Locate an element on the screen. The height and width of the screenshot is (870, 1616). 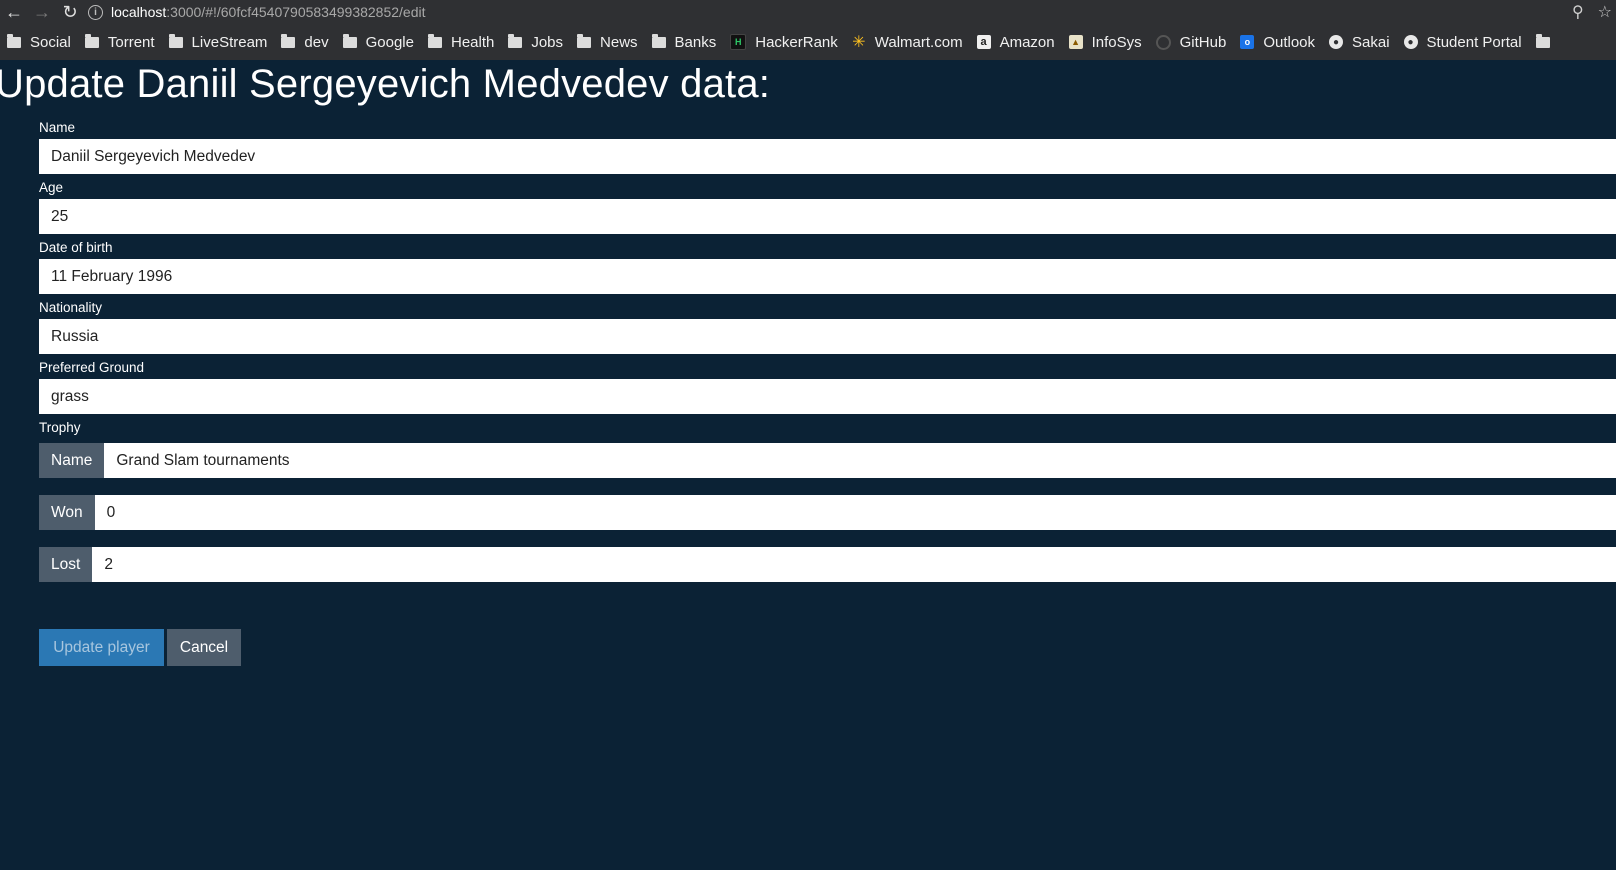
bookmark-hackerrank: H HackerRank is located at coordinates (784, 42).